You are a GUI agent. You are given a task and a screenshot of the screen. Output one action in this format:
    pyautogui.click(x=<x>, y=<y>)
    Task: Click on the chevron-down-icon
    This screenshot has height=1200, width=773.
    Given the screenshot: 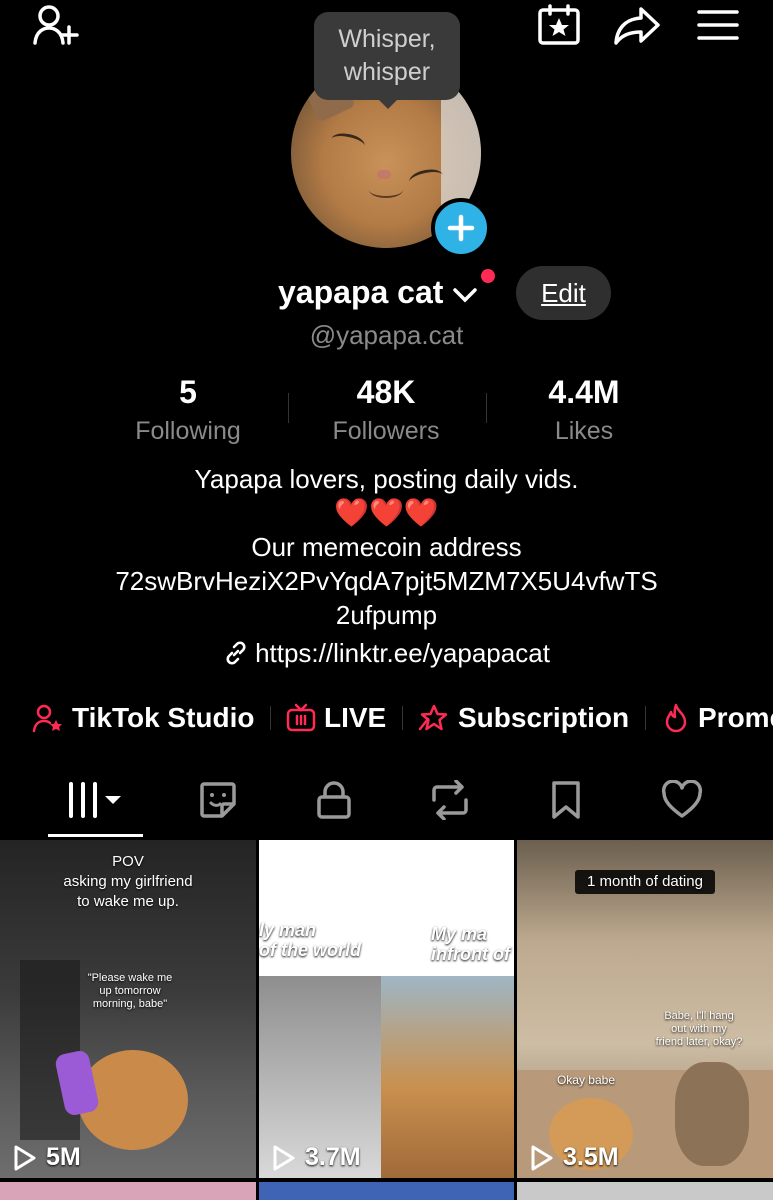 What is the action you would take?
    pyautogui.click(x=465, y=295)
    